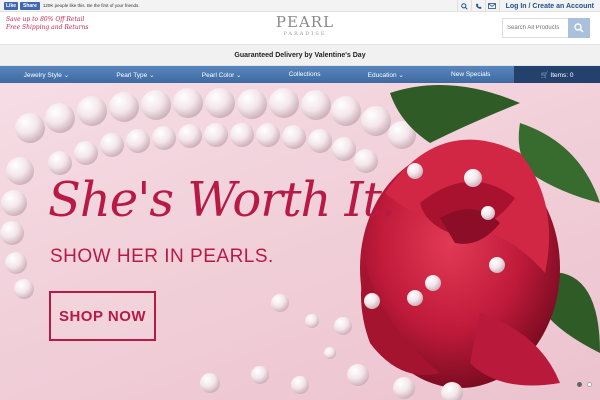  What do you see at coordinates (584, 384) in the screenshot?
I see `carousel-dots` at bounding box center [584, 384].